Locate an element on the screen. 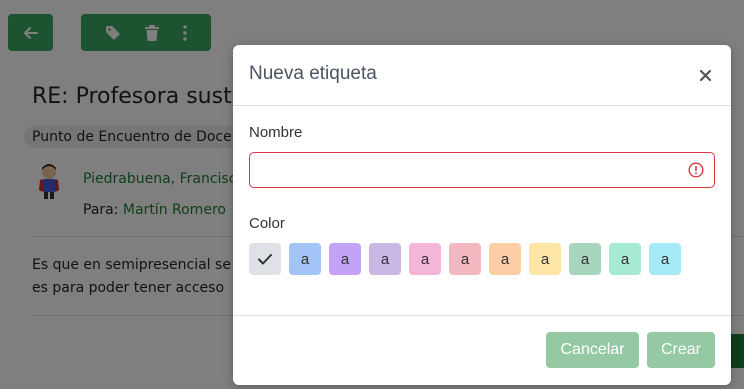 This screenshot has width=744, height=389. name-label: Nombre is located at coordinates (276, 132).